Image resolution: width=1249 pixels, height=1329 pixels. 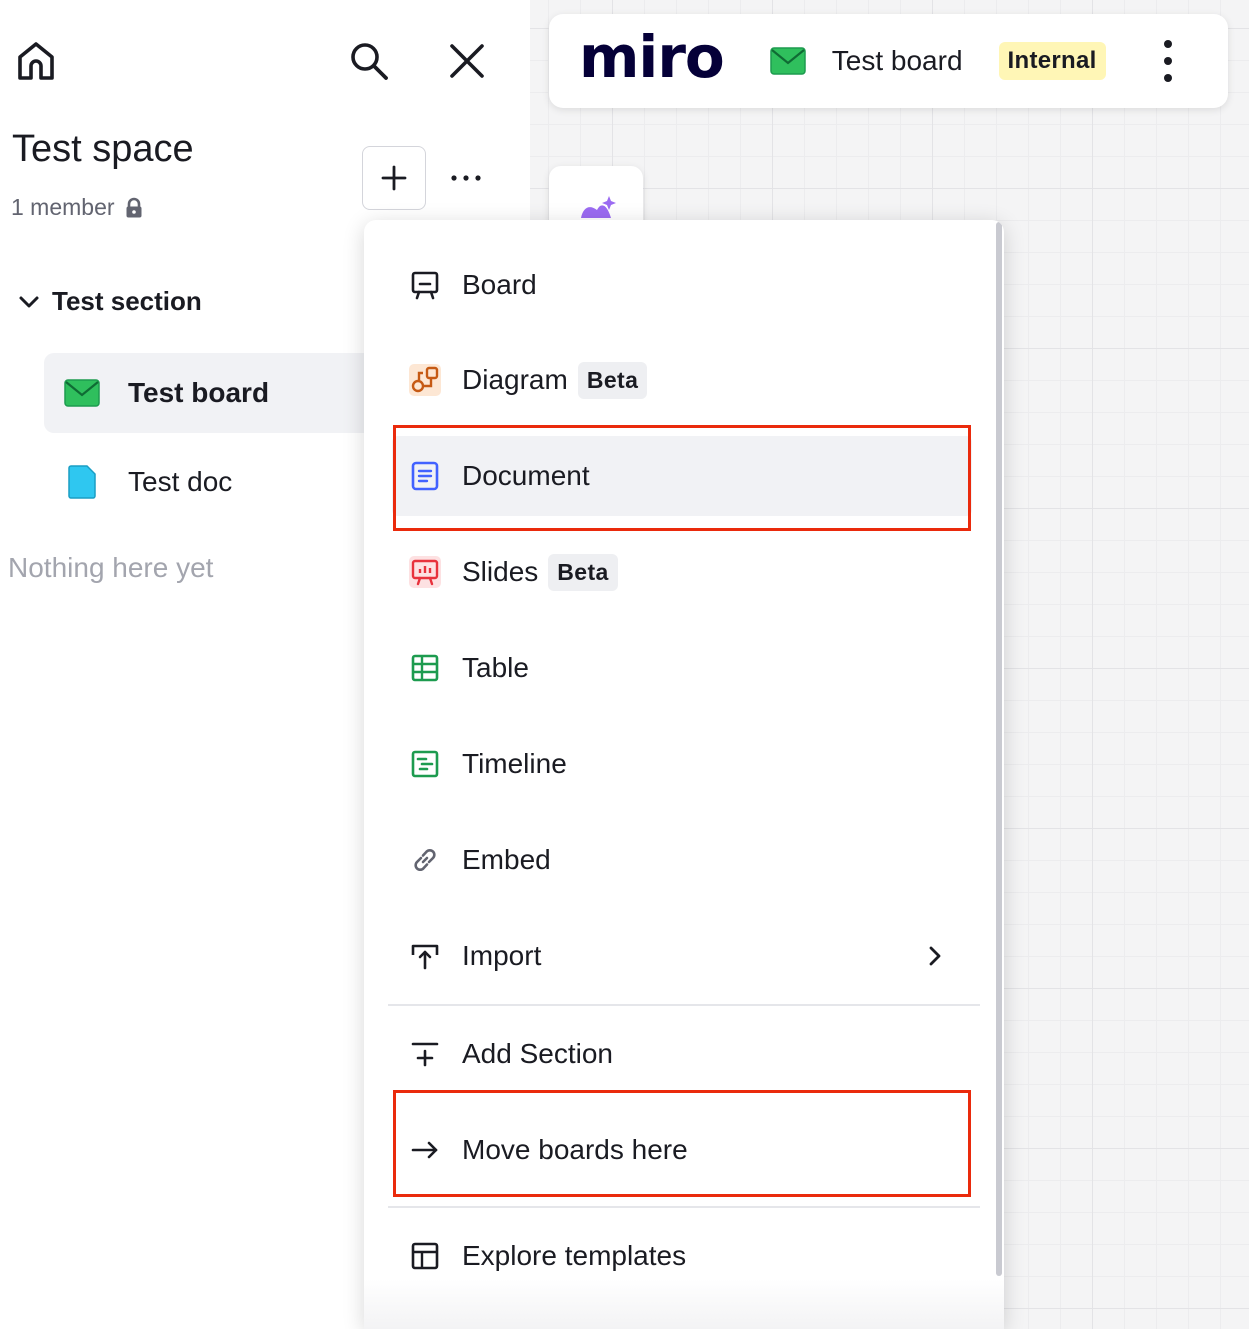 What do you see at coordinates (682, 860) in the screenshot?
I see `menu-item-embed: Embed` at bounding box center [682, 860].